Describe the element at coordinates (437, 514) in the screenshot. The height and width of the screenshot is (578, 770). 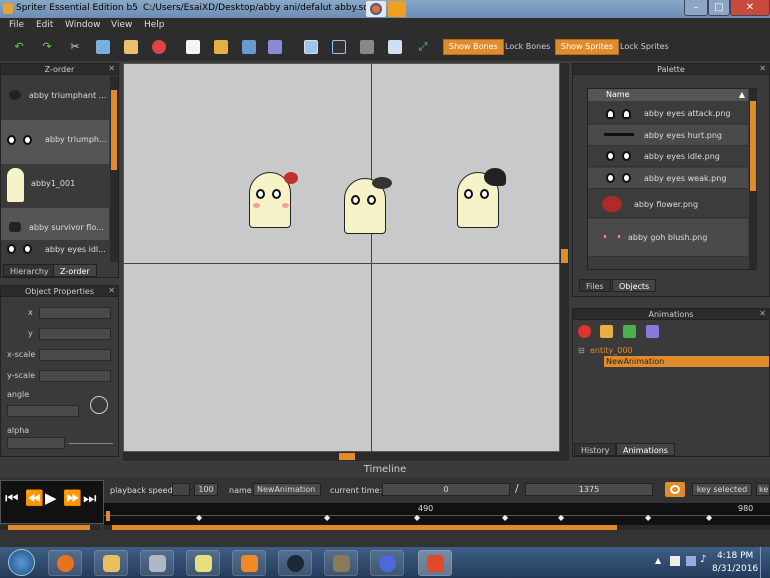
I see `timeline-track: 490 980 ◆ ◆ ◆ ◆ ◆ ◆ ◆` at that location.